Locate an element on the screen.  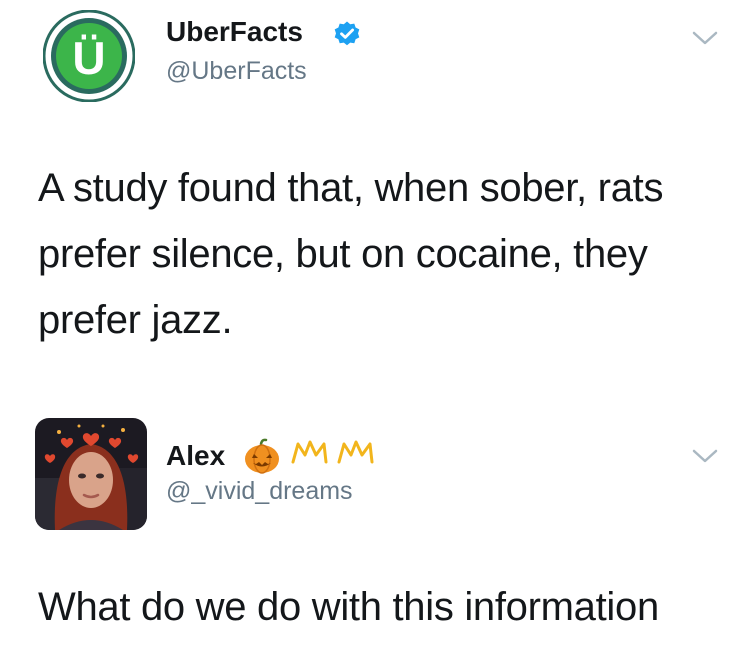
uberfacts-logo-icon: Ü is located at coordinates (89, 56).